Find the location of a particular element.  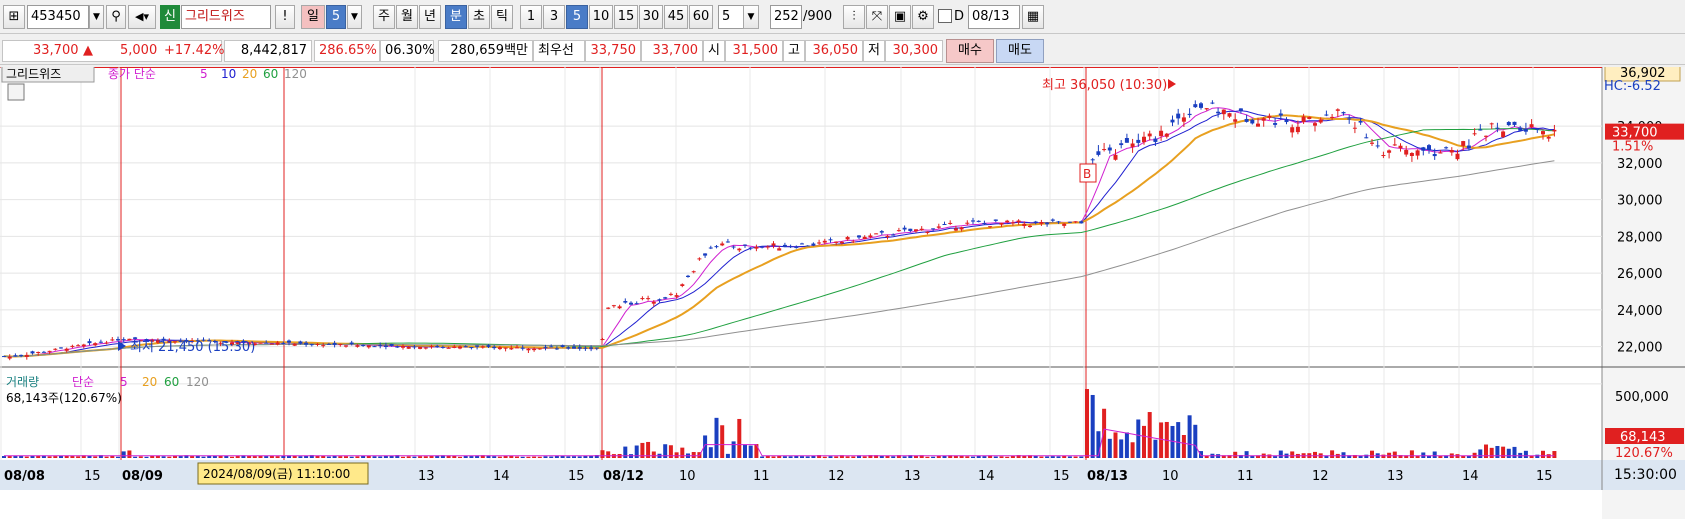

period-day: 일 is located at coordinates (313, 17).